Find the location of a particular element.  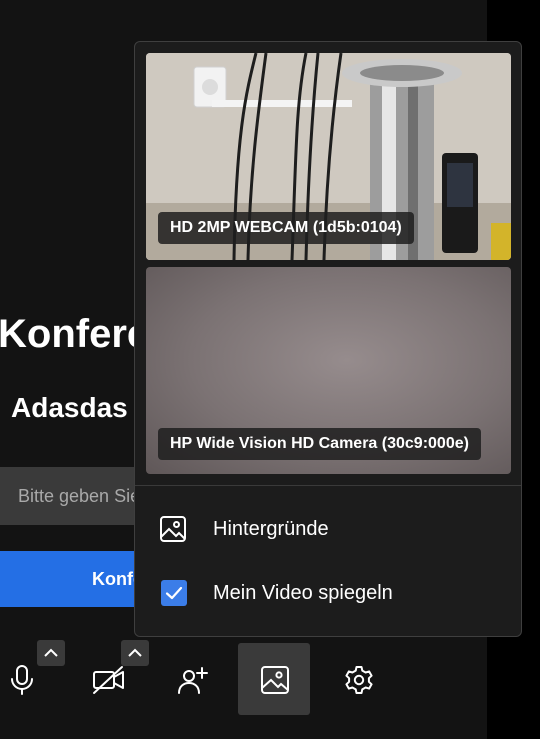

mirror-video-menu-item: Mein Video spiegeln is located at coordinates (328, 592).